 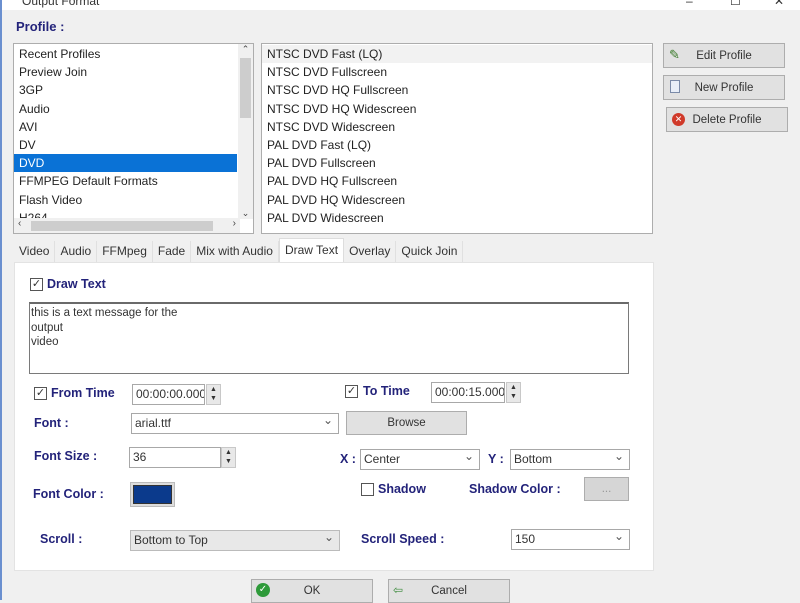 What do you see at coordinates (40, 26) in the screenshot?
I see `profile-label: Profile :` at bounding box center [40, 26].